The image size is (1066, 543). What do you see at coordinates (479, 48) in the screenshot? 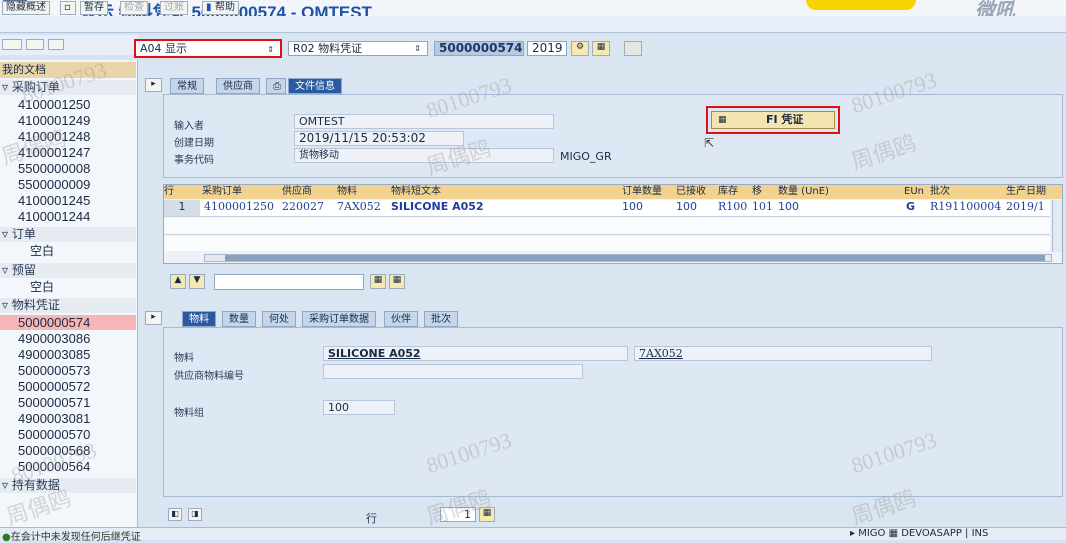
I see `document-number-field: 5000000574` at bounding box center [479, 48].